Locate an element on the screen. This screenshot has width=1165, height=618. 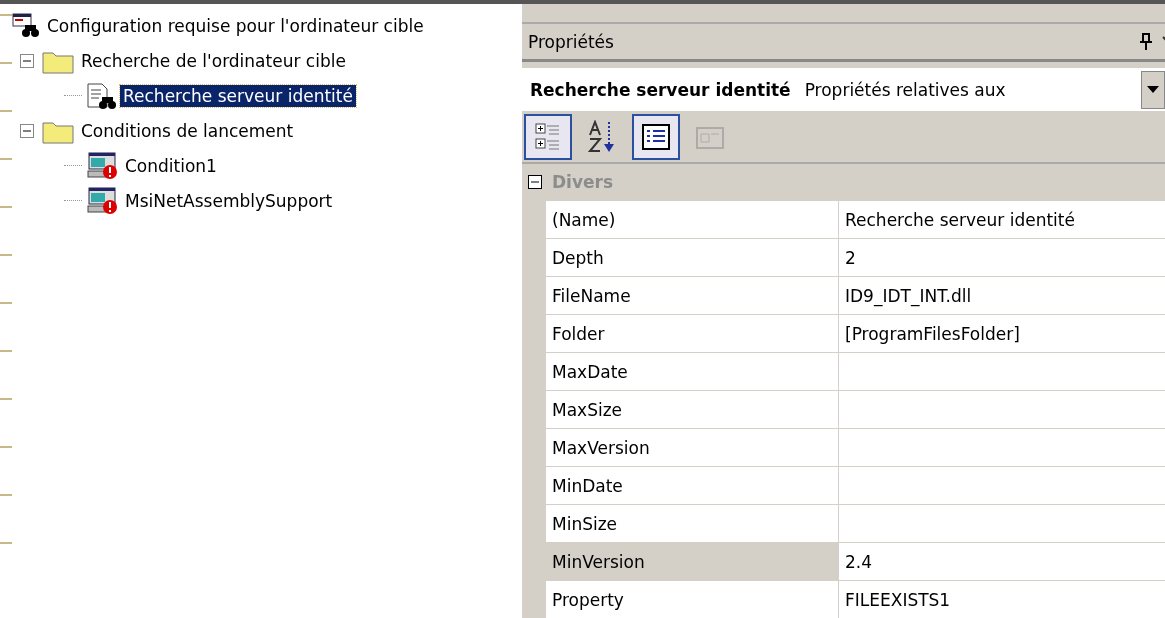
property-value: 2 is located at coordinates (1002, 257).